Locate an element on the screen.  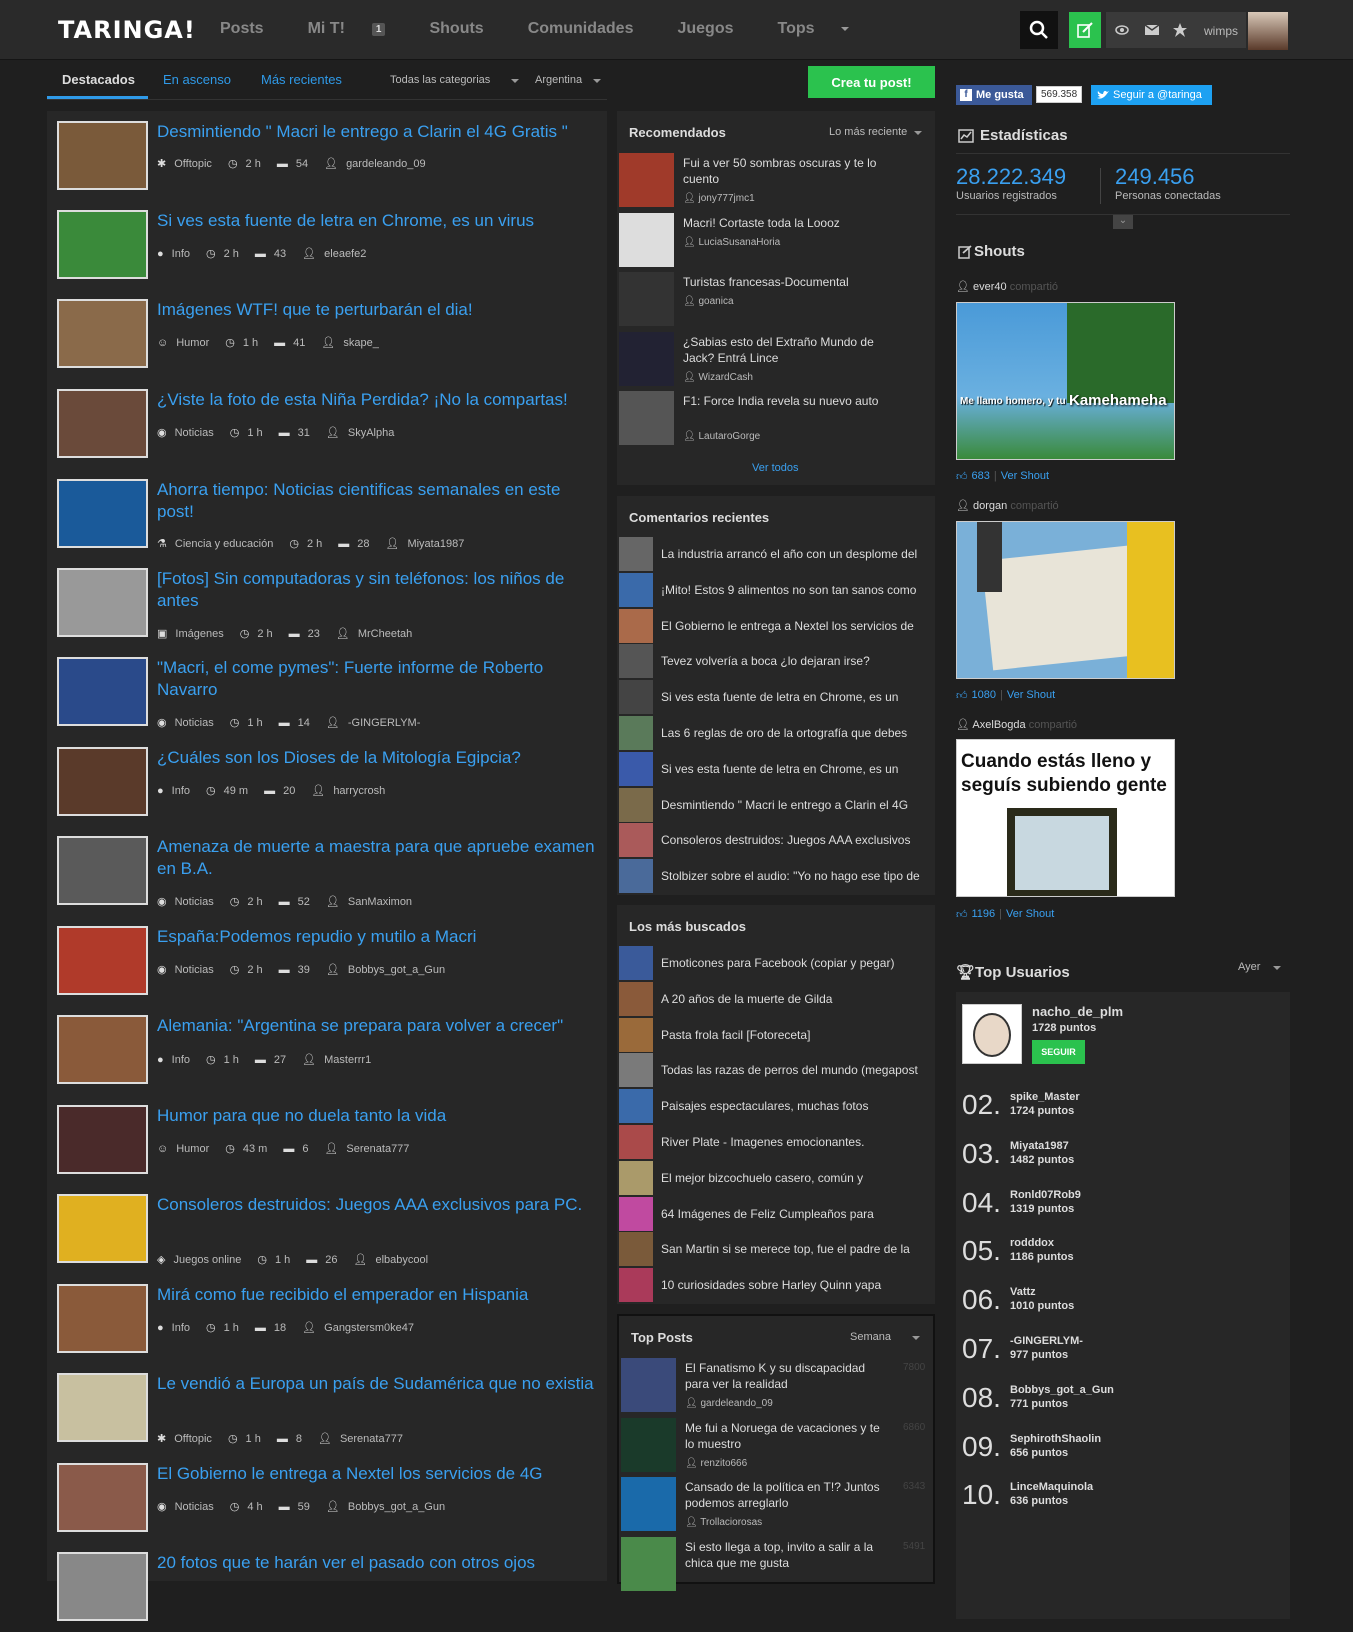
tab-destacados: Destacados is located at coordinates (98, 79).